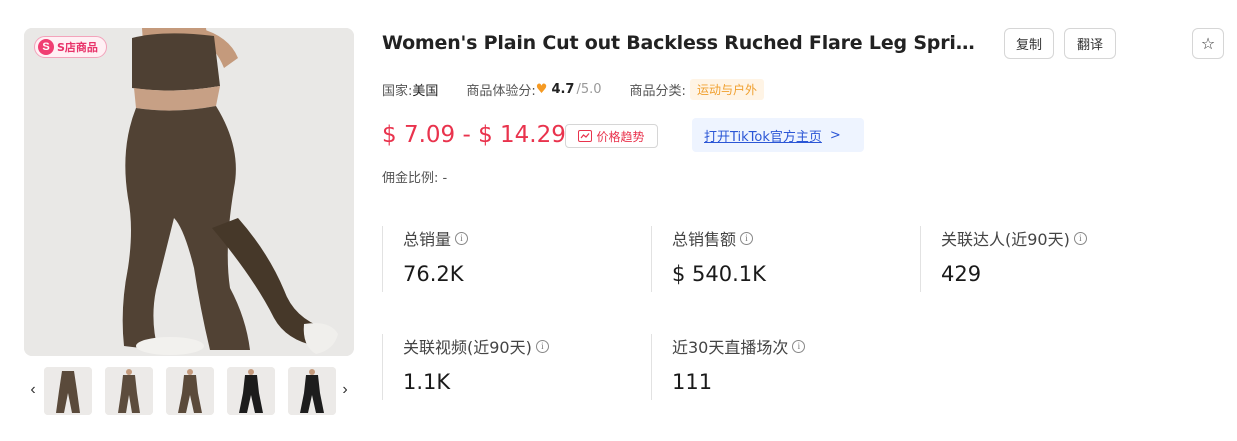 The width and height of the screenshot is (1237, 441). I want to click on price-trend-button: 价格趋势, so click(611, 136).